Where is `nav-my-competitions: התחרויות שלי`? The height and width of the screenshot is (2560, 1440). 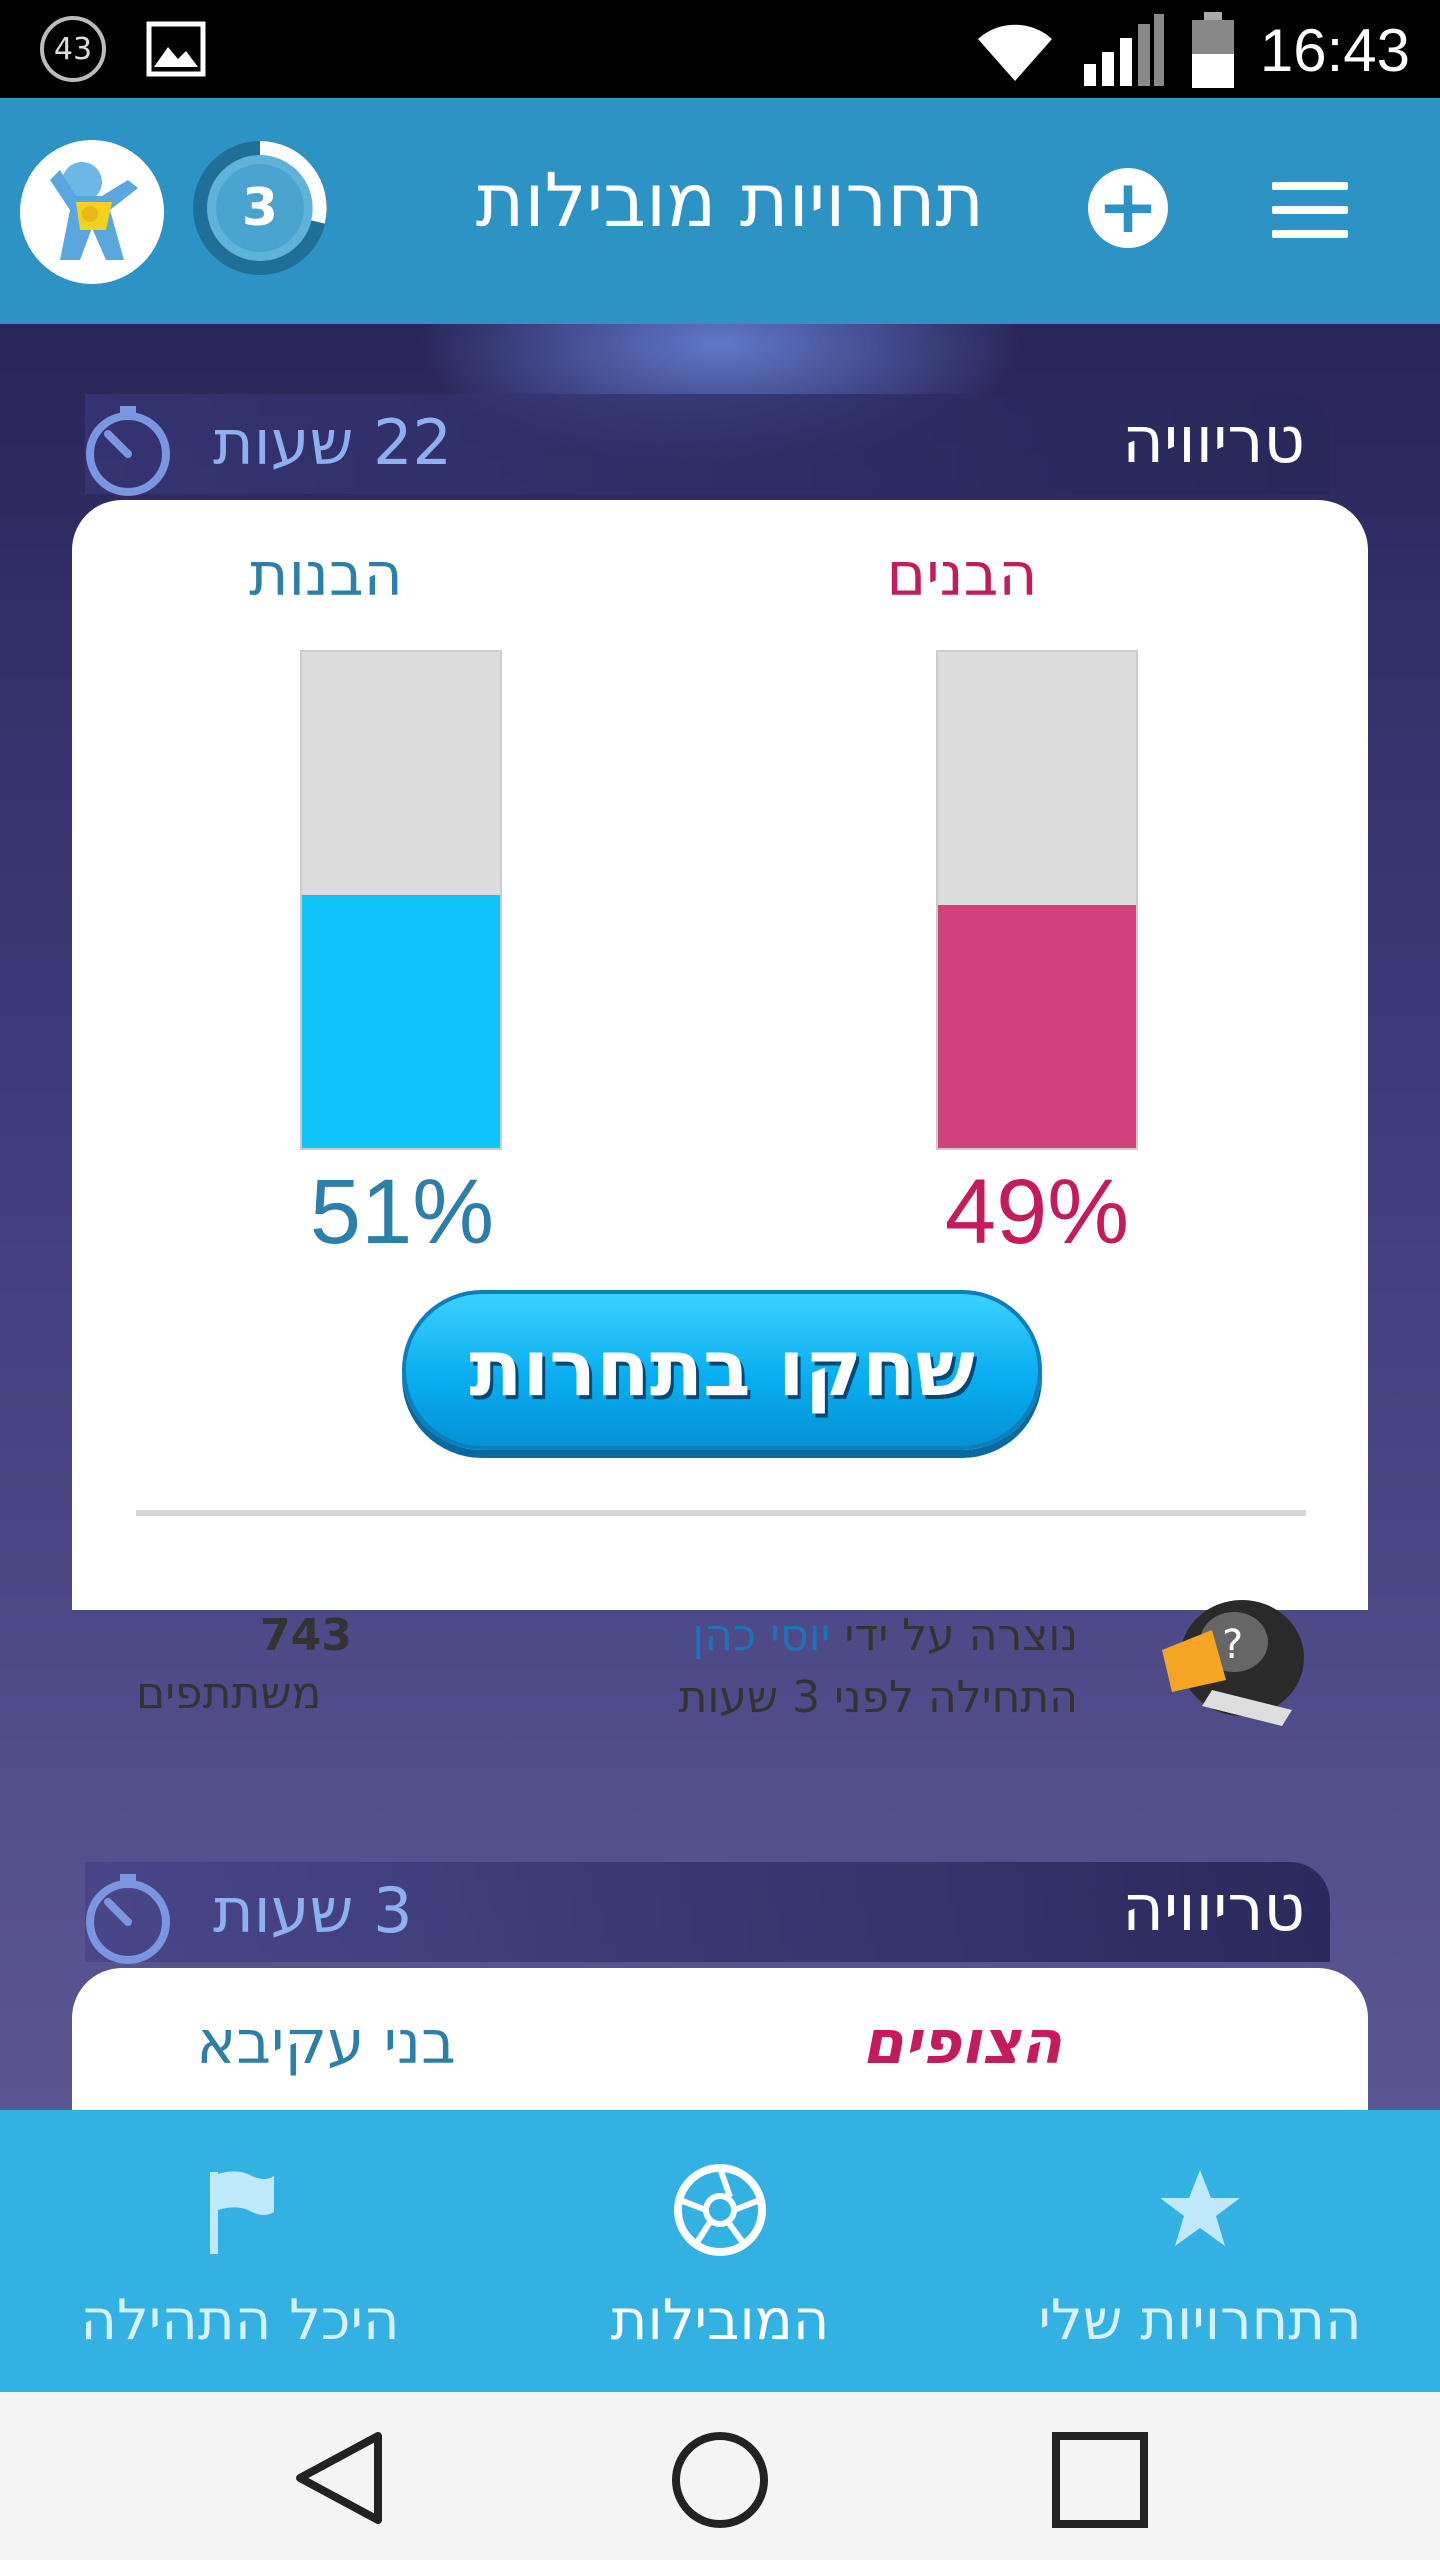
nav-my-competitions: התחרויות שלי is located at coordinates (1200, 2251).